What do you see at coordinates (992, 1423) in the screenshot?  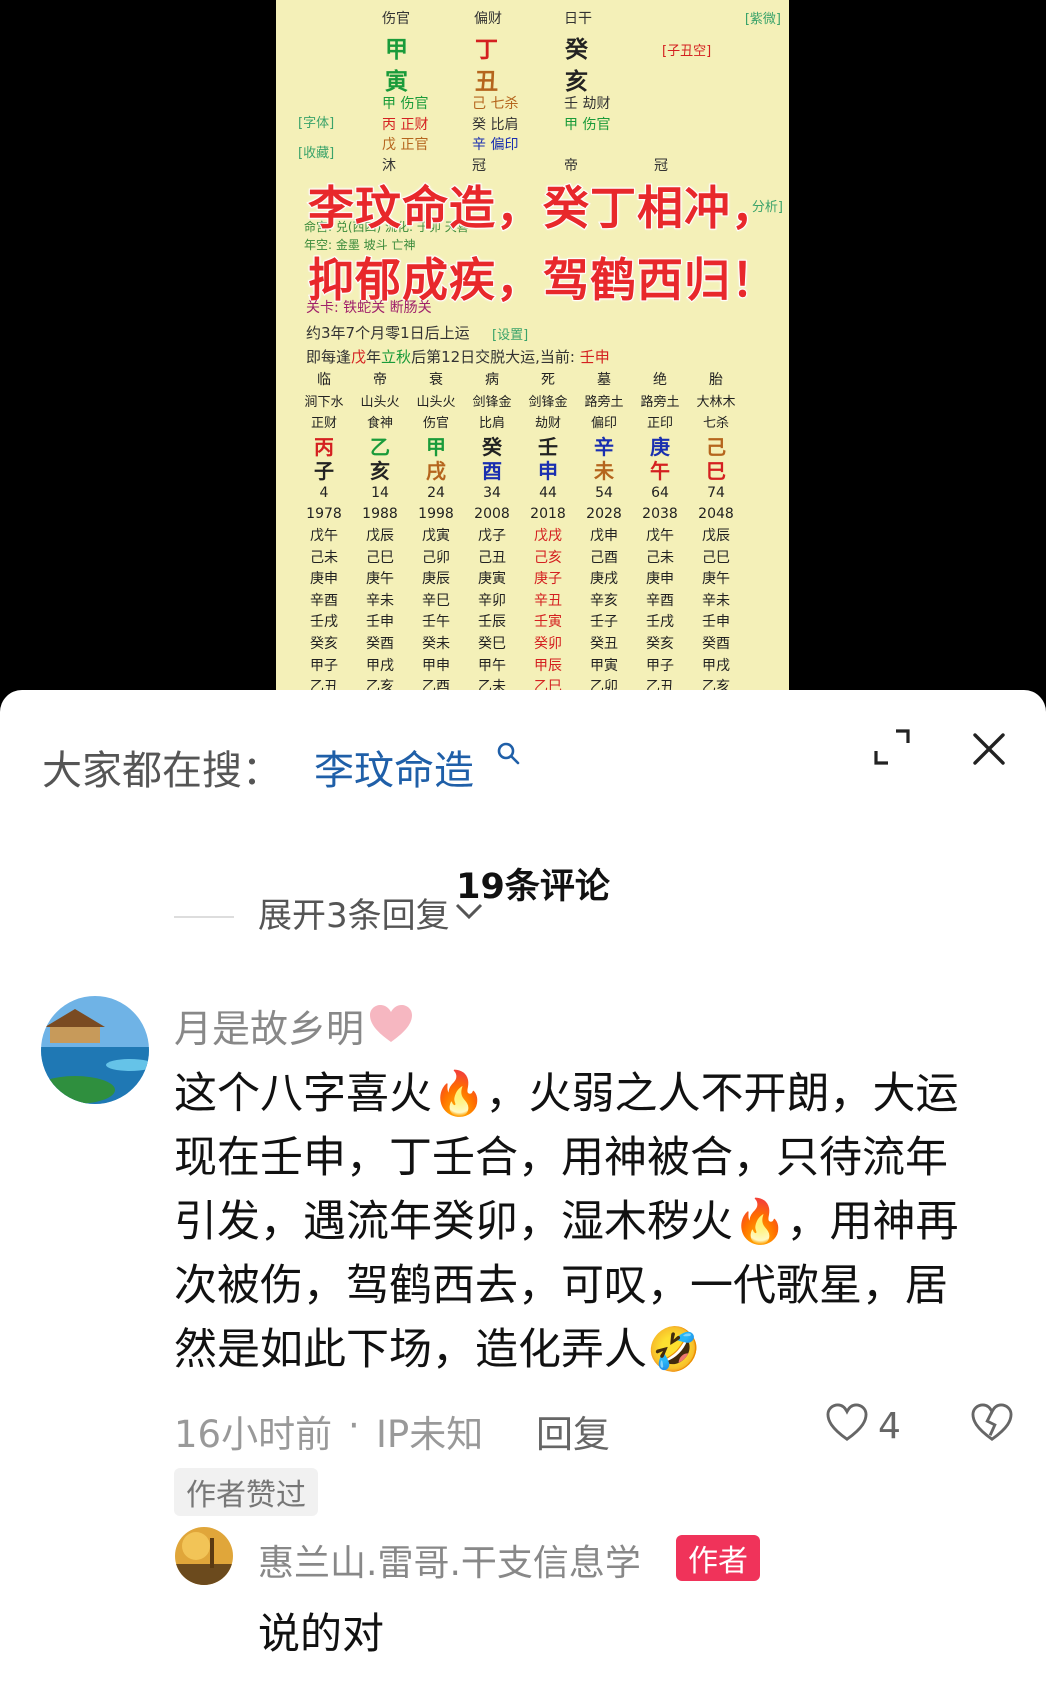 I see `dislike-broken-heart-icon` at bounding box center [992, 1423].